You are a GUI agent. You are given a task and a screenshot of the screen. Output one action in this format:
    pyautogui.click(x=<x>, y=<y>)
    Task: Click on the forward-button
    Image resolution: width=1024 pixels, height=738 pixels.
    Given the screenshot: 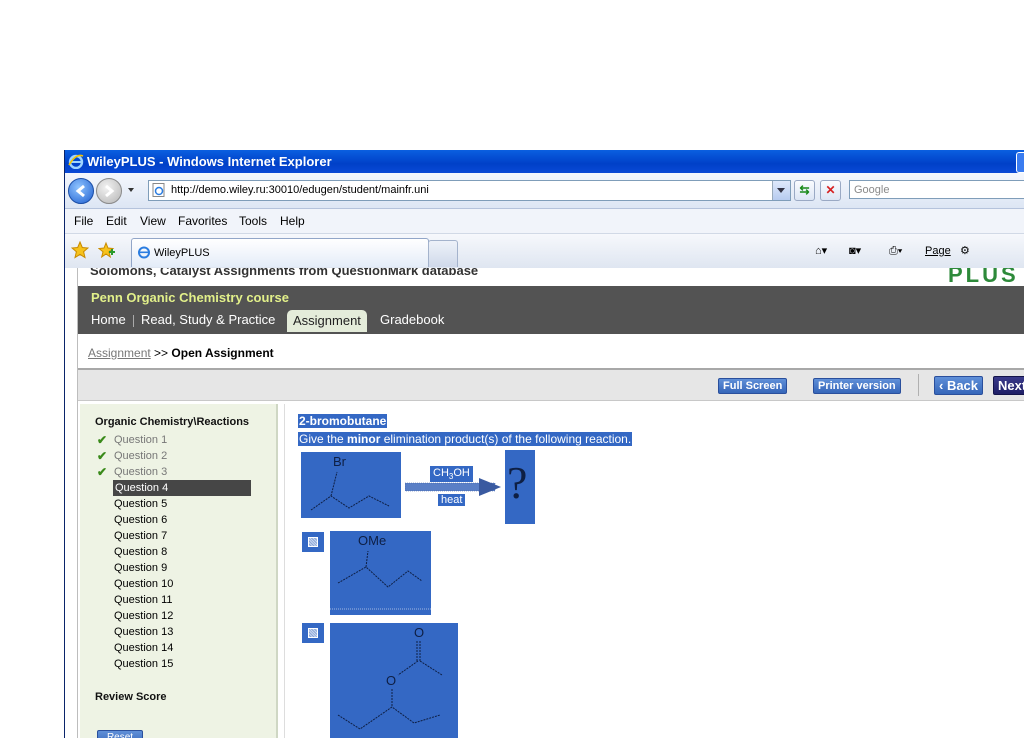 What is the action you would take?
    pyautogui.click(x=109, y=191)
    